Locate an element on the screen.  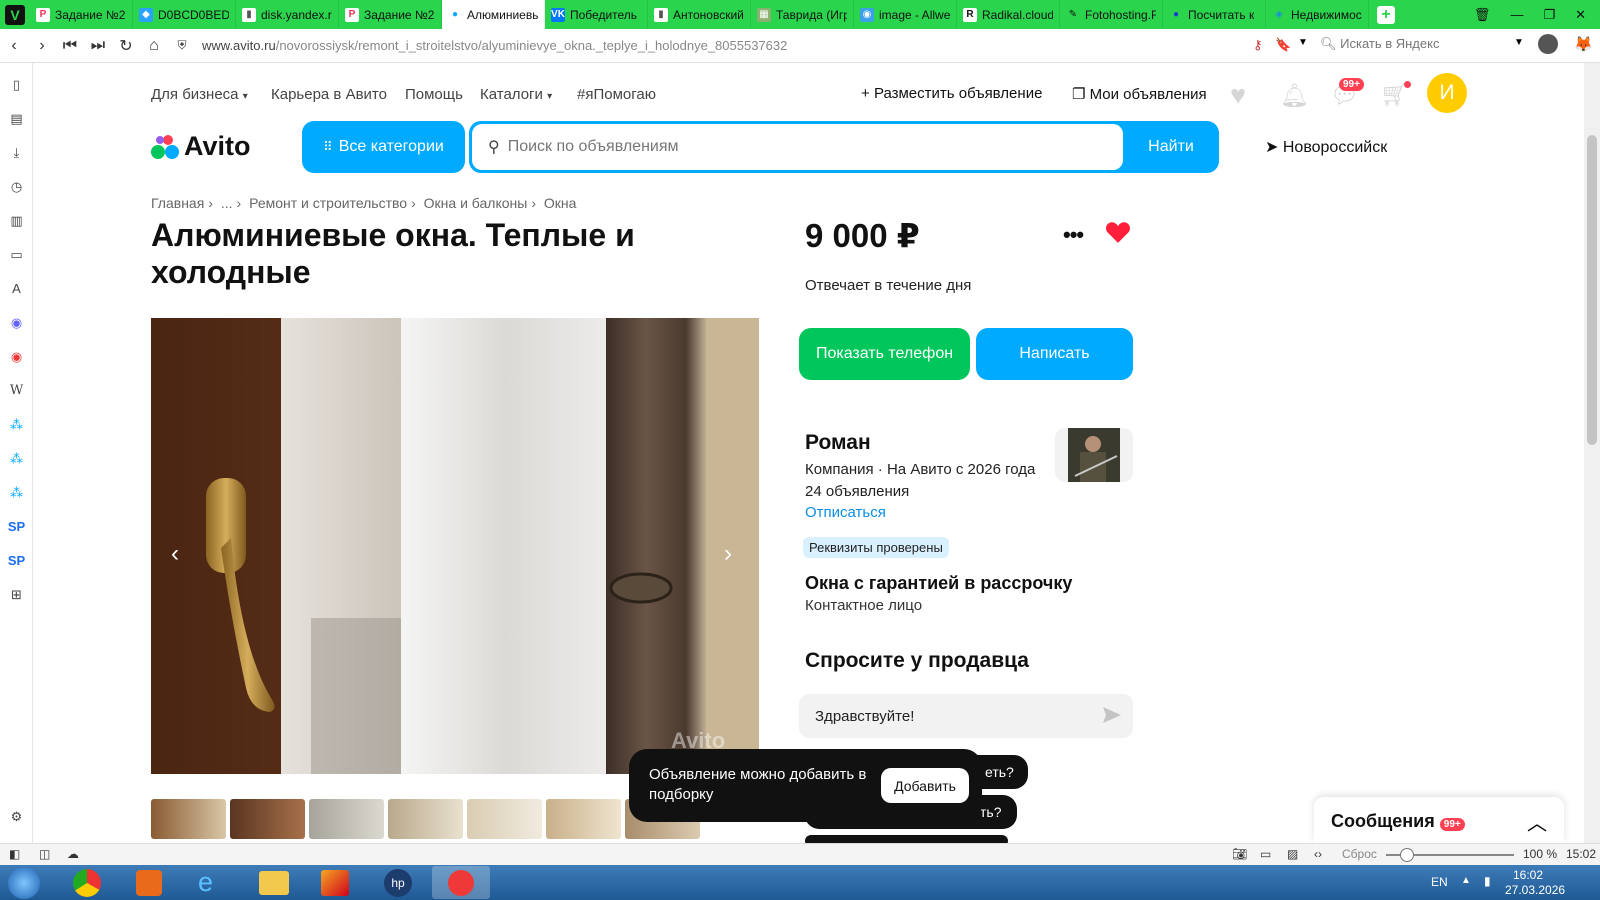
taskbar-date: 27.03.2026 is located at coordinates (1535, 890).